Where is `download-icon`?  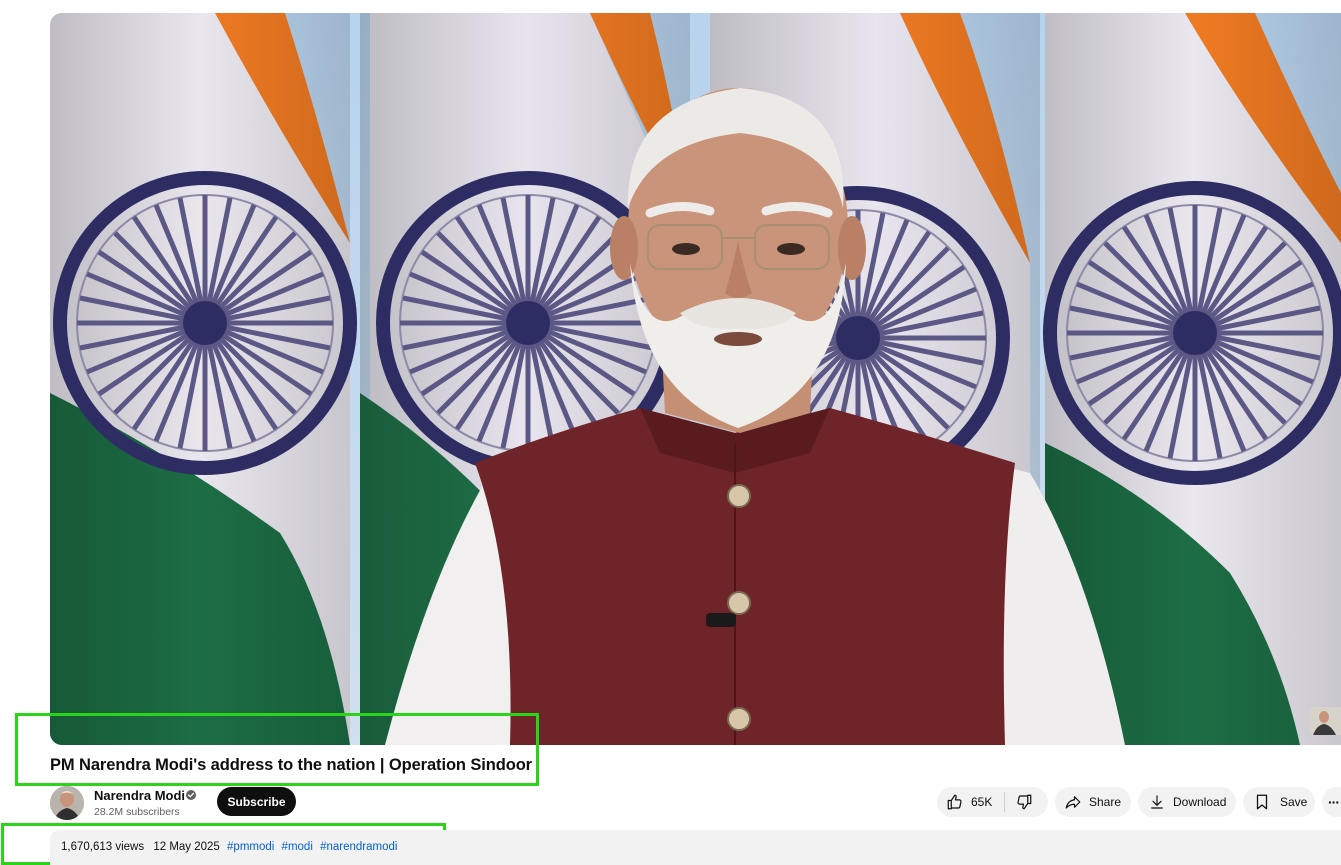
download-icon is located at coordinates (1157, 802).